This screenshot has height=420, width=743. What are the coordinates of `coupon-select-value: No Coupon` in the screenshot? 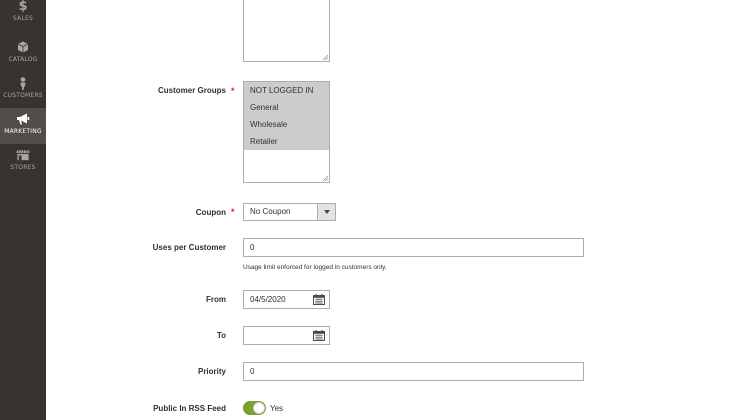 It's located at (270, 211).